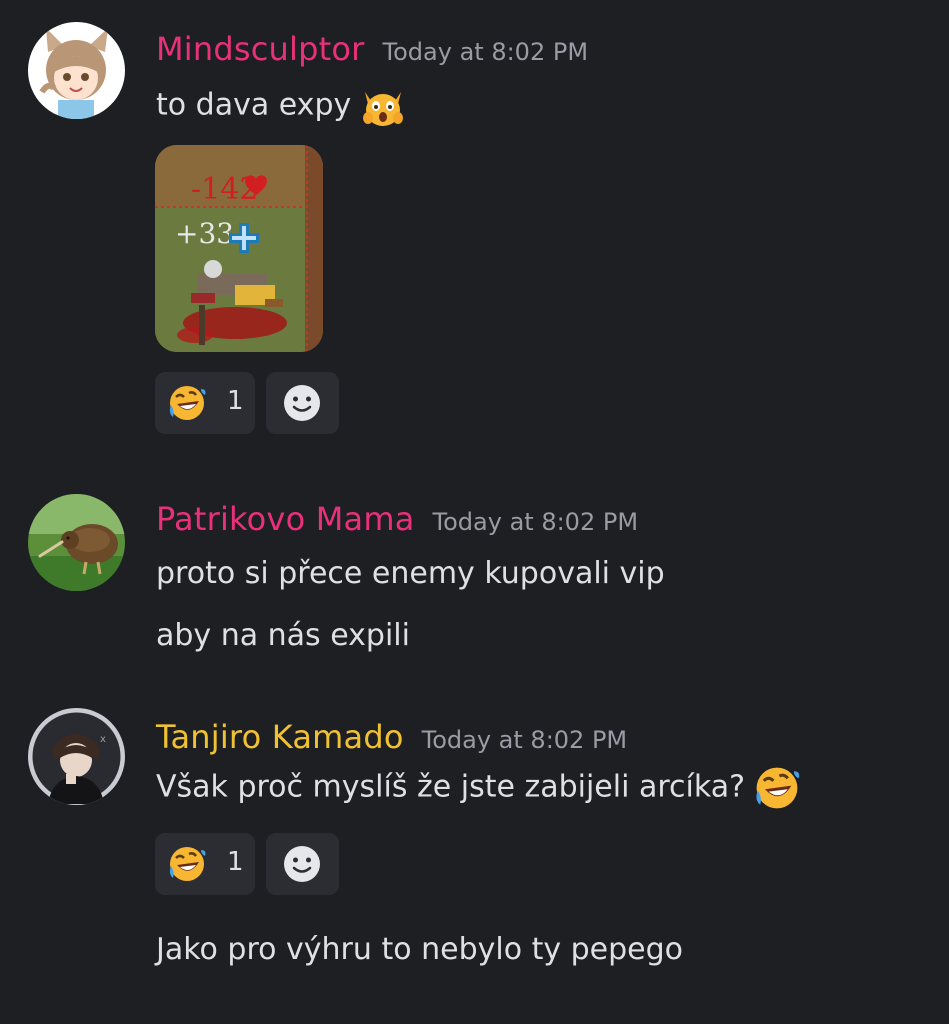  I want to click on anime-girl-avatar-icon, so click(76, 70).